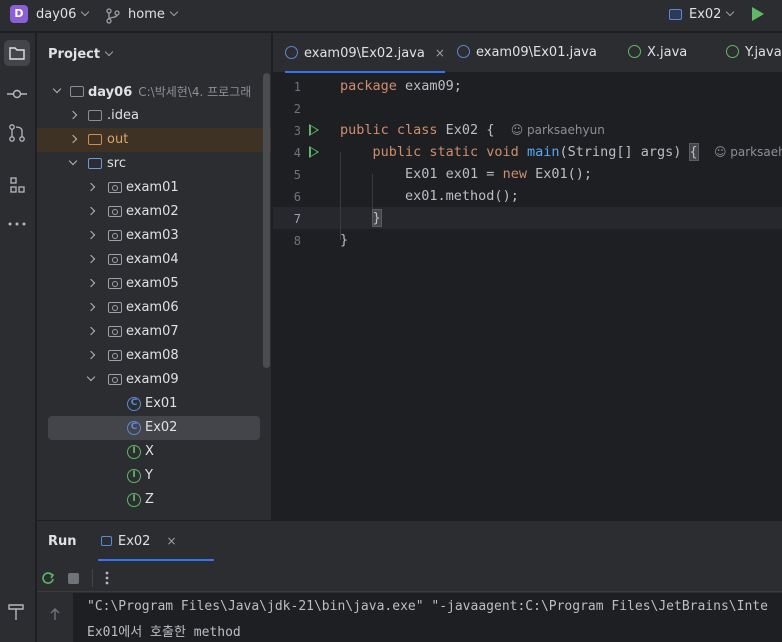 The image size is (782, 642). I want to click on tab-x: X.java, so click(657, 53).